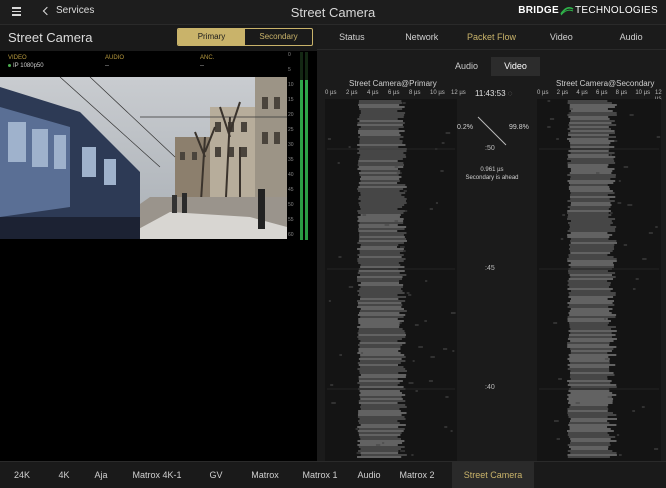 This screenshot has height=488, width=666. What do you see at coordinates (306, 160) in the screenshot?
I see `meter-bar-right` at bounding box center [306, 160].